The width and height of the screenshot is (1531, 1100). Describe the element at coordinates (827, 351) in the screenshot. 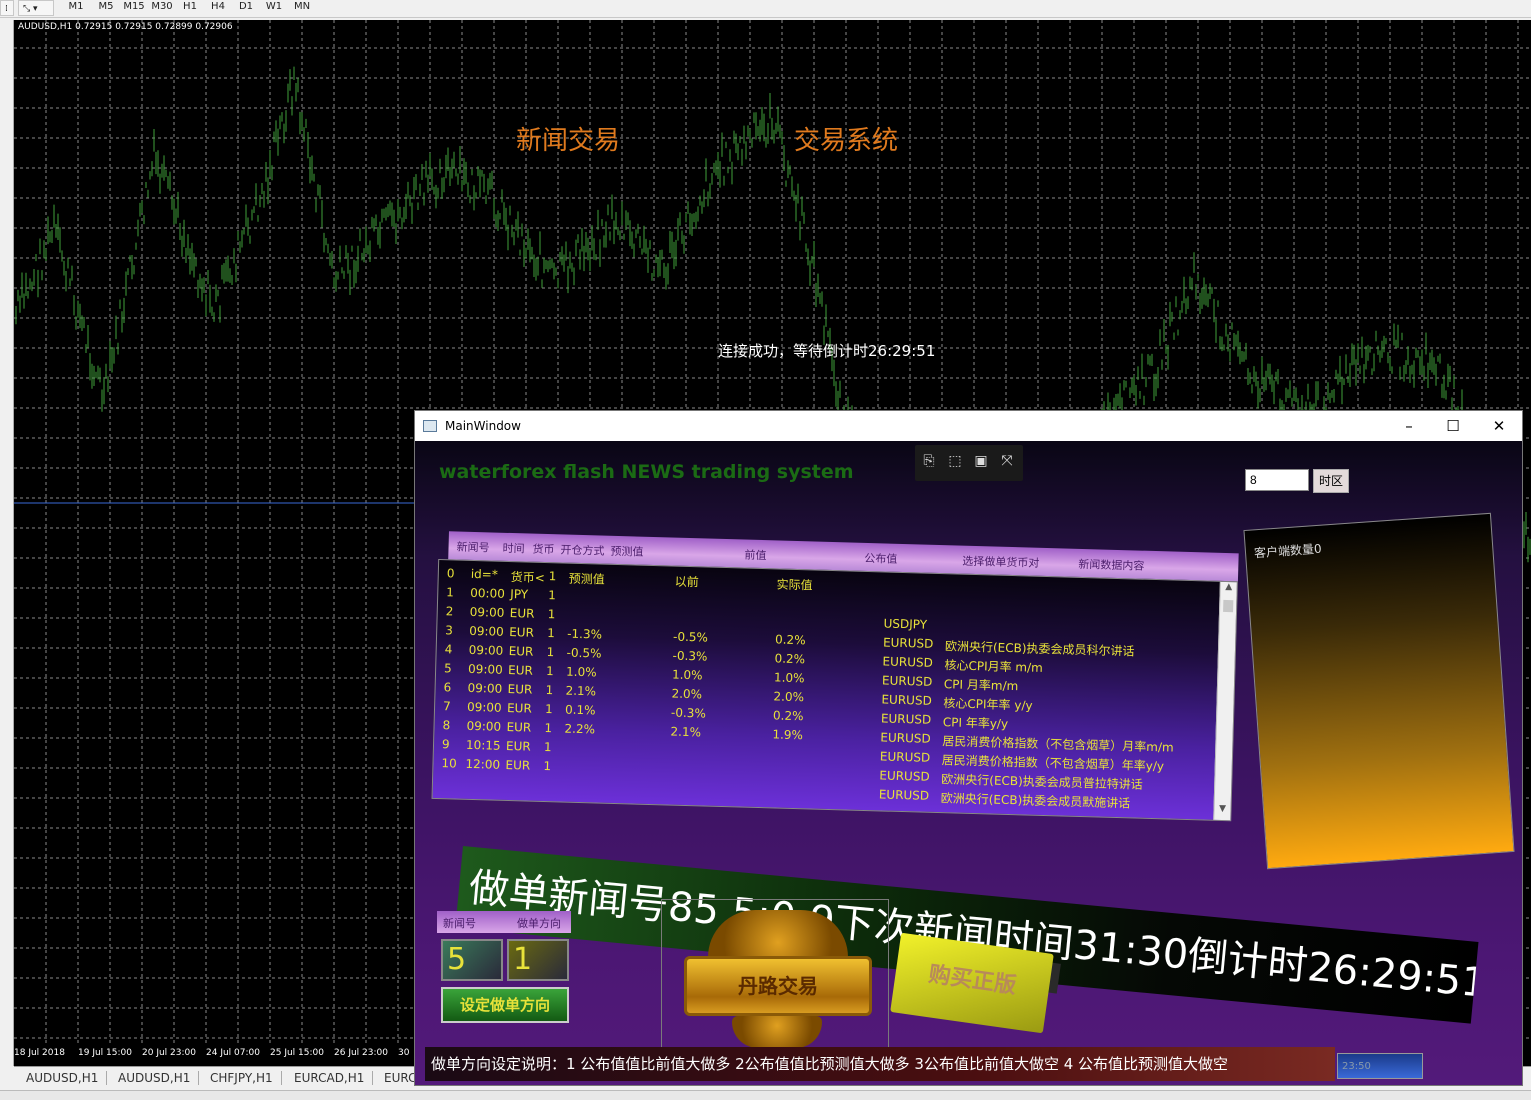

I see `connection-status: 连接成功，等待倒计时26:29:51` at that location.